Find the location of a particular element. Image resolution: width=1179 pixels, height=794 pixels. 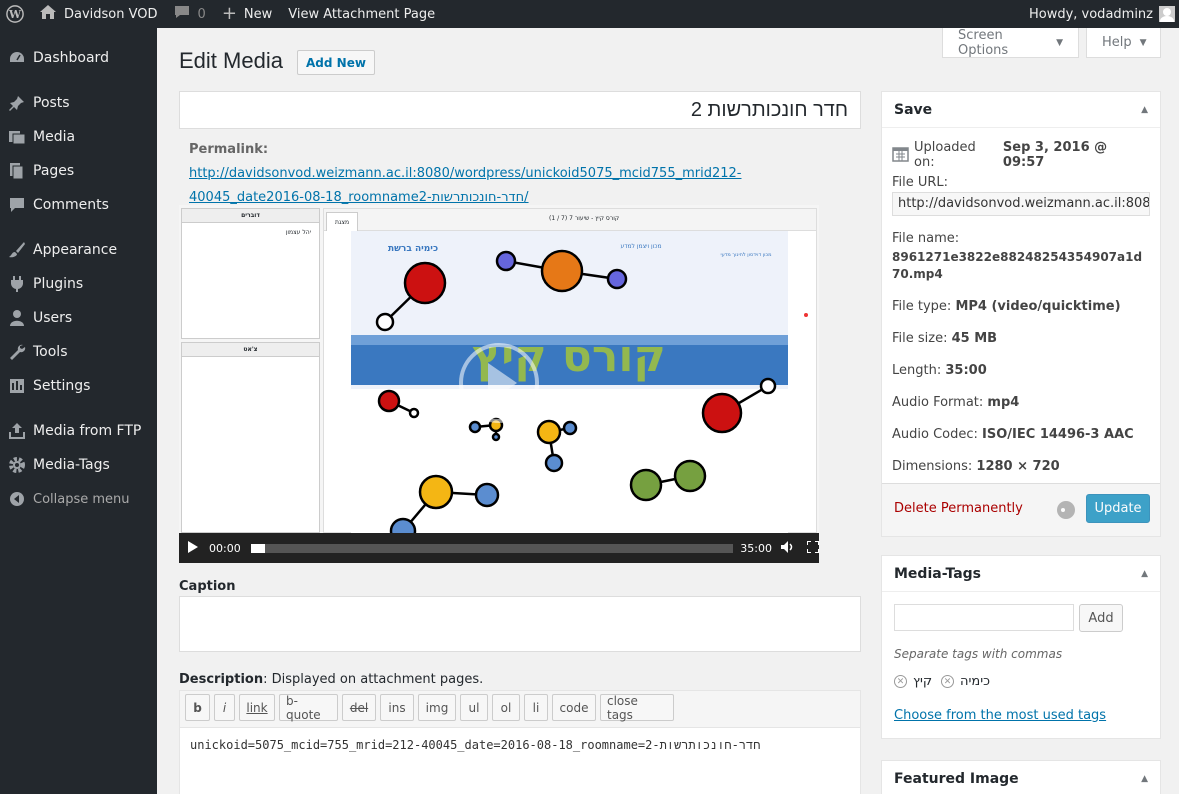

quicktag-ul-button: ul is located at coordinates (474, 707).